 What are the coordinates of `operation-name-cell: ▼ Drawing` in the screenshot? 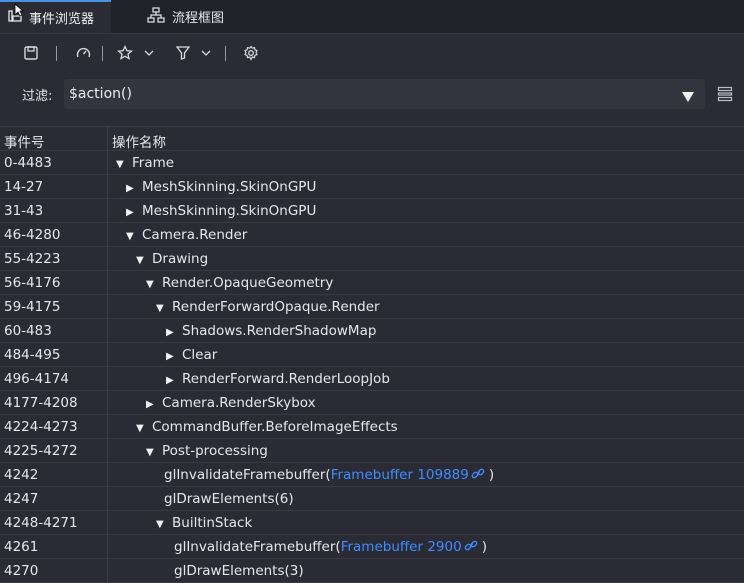 It's located at (172, 259).